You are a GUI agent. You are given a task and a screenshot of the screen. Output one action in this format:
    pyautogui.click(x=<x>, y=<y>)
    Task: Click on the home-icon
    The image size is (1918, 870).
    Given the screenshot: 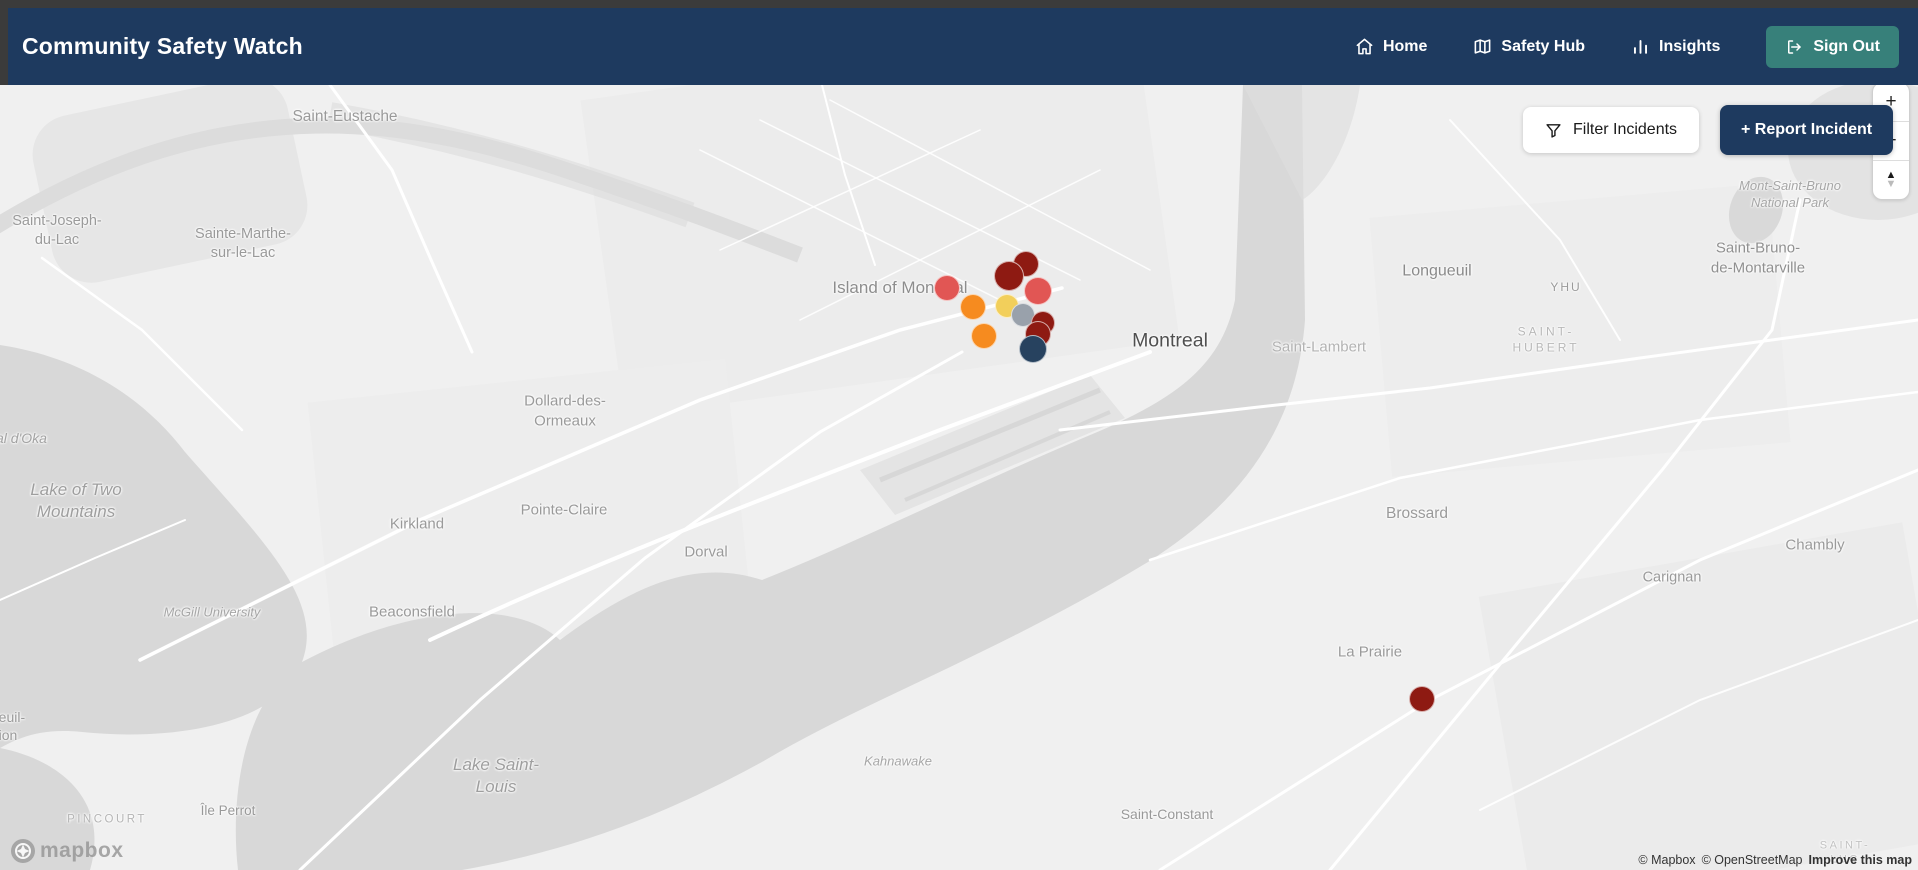 What is the action you would take?
    pyautogui.click(x=1364, y=46)
    